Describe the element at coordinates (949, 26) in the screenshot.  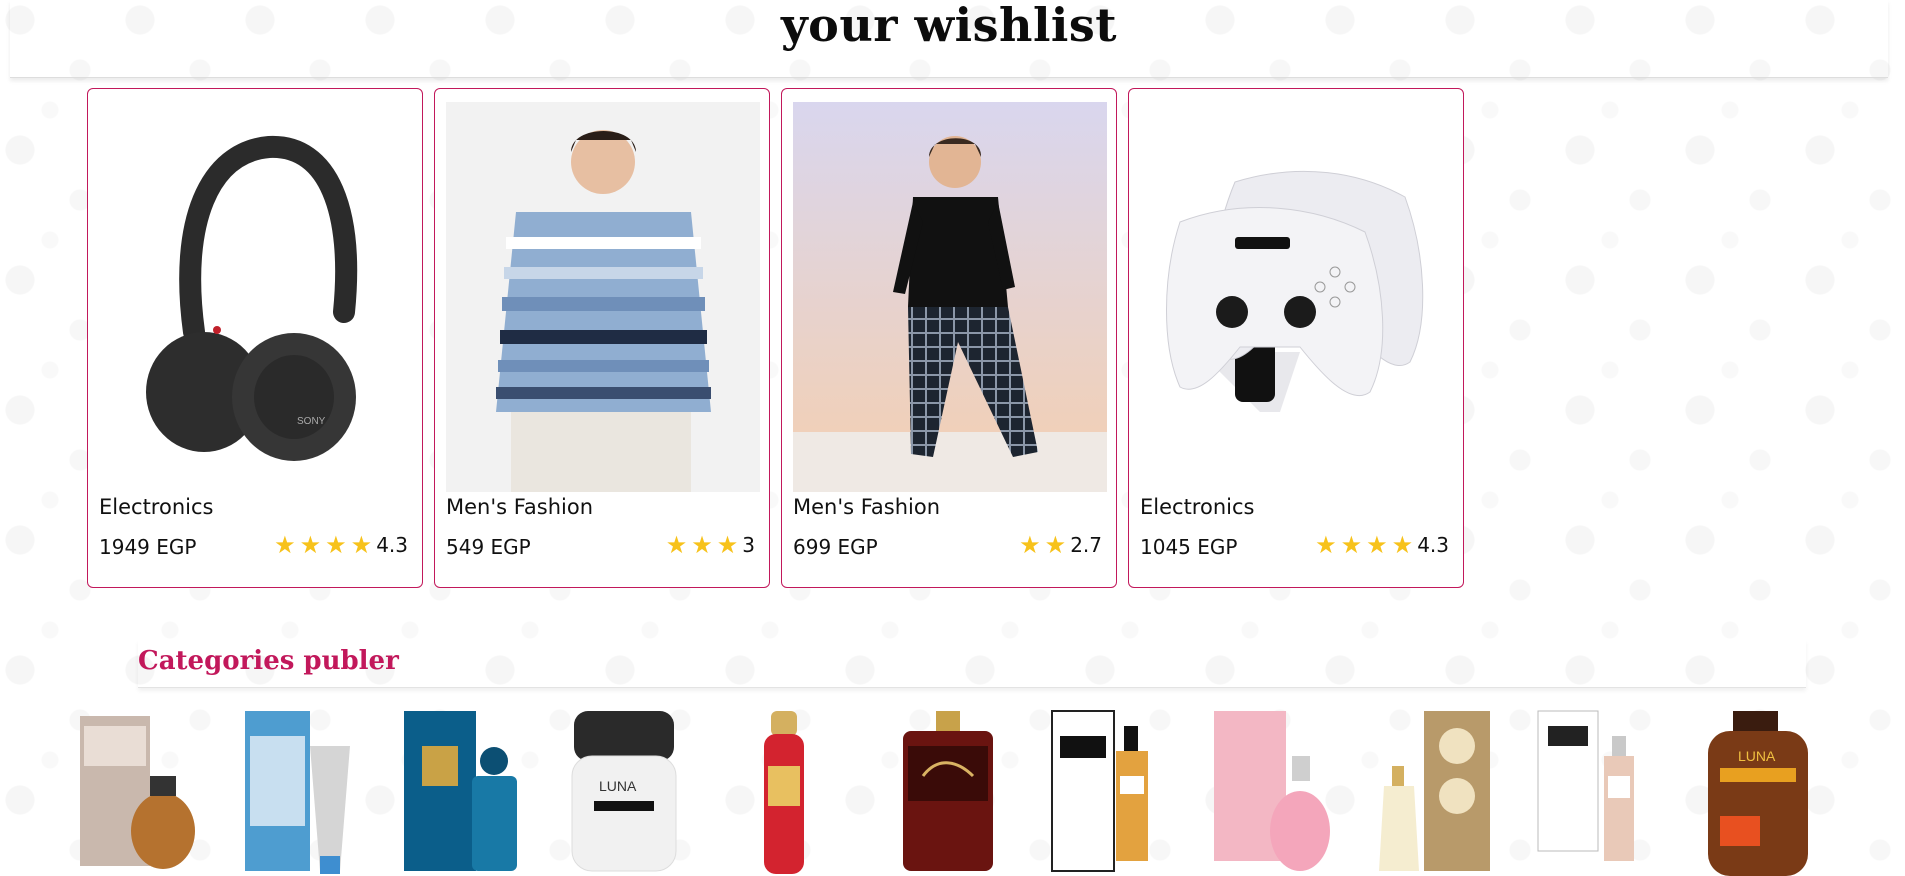
I see `page-title: your wishlist` at that location.